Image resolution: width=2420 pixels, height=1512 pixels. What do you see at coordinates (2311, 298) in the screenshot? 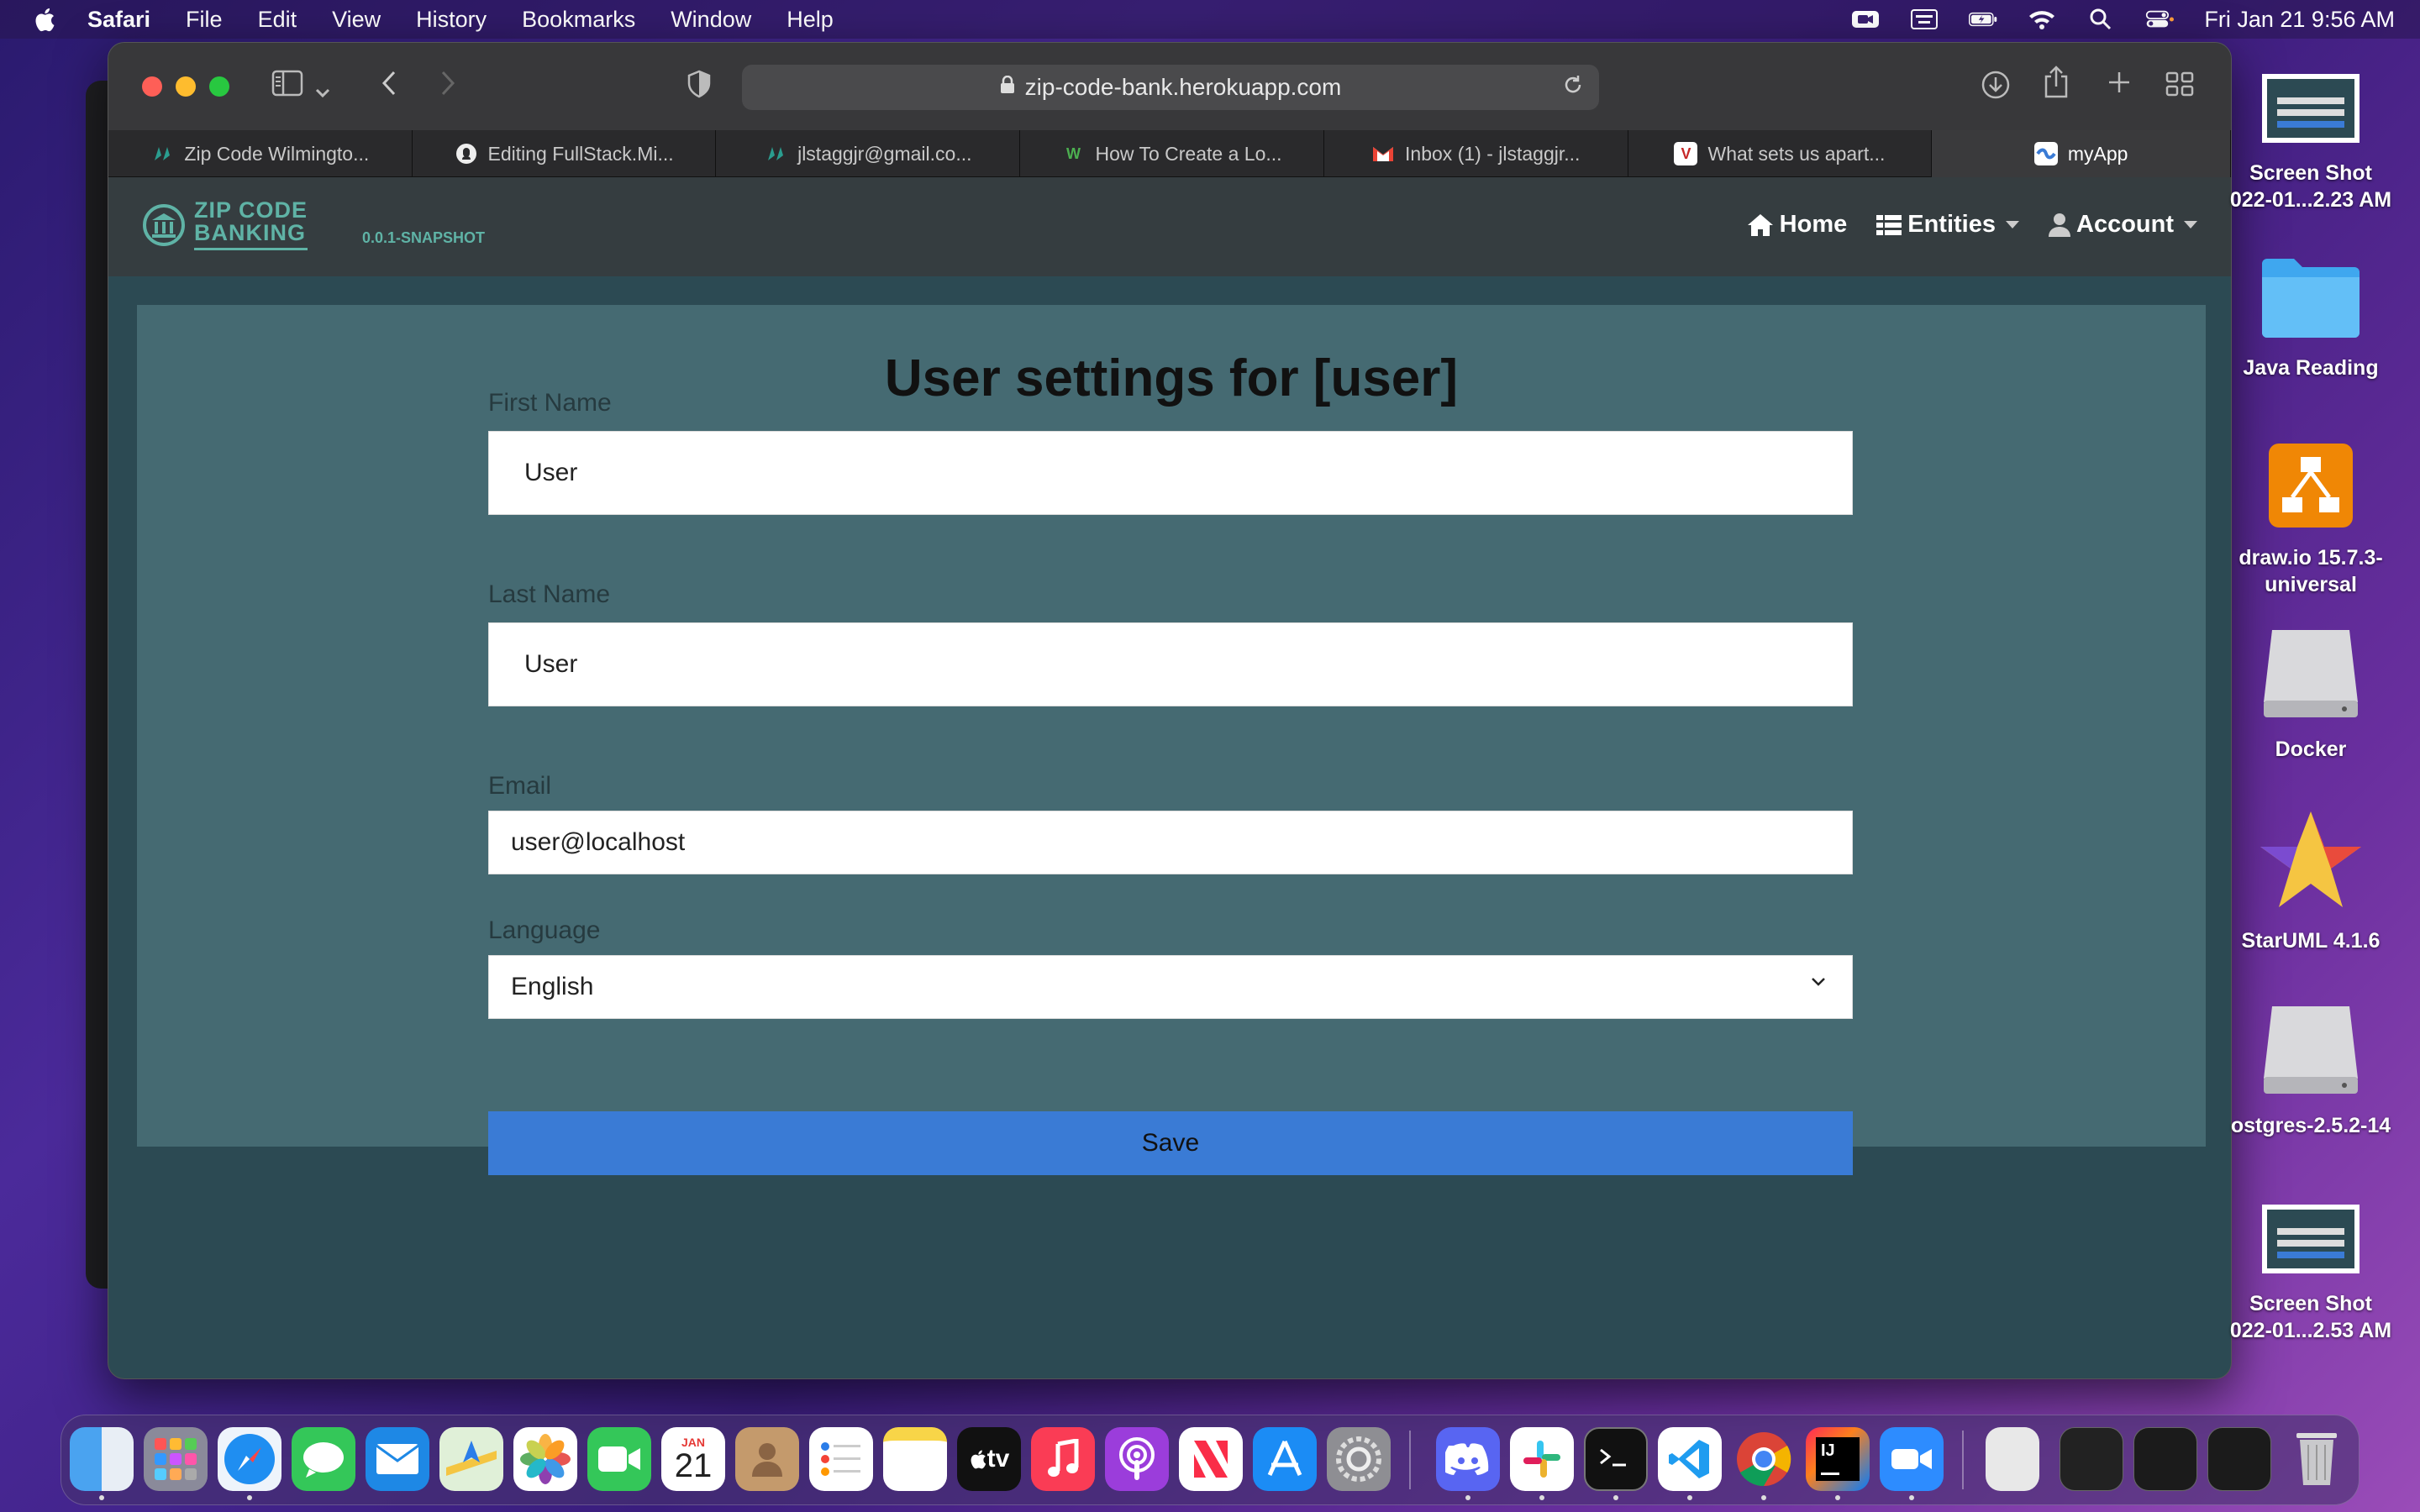
I see `folder-icon` at bounding box center [2311, 298].